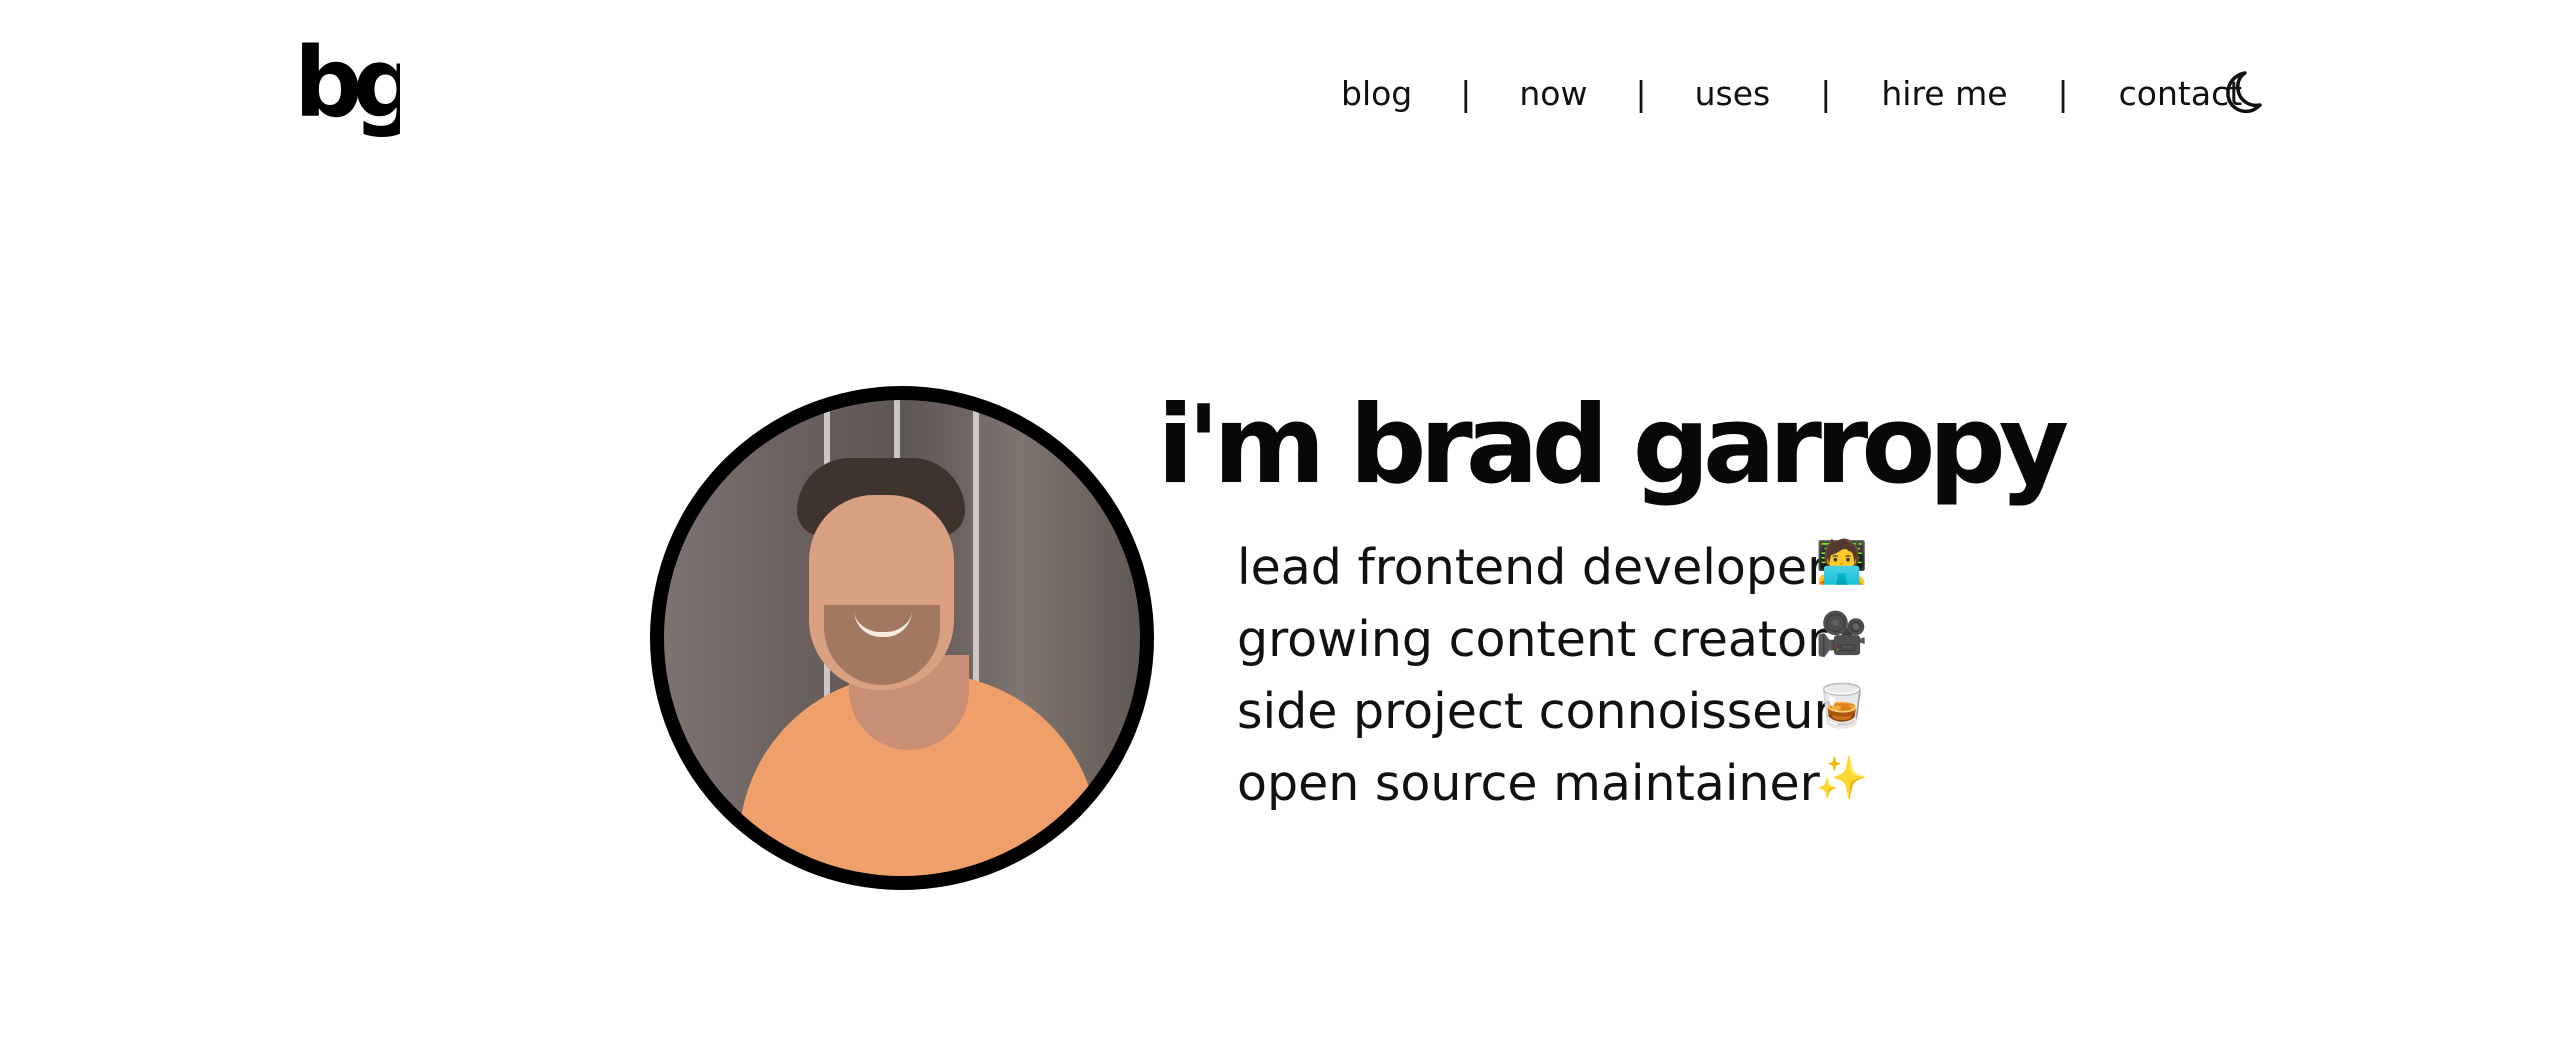 This screenshot has width=2560, height=1056. Describe the element at coordinates (1842, 633) in the screenshot. I see `video-camera-icon: 🎥` at that location.